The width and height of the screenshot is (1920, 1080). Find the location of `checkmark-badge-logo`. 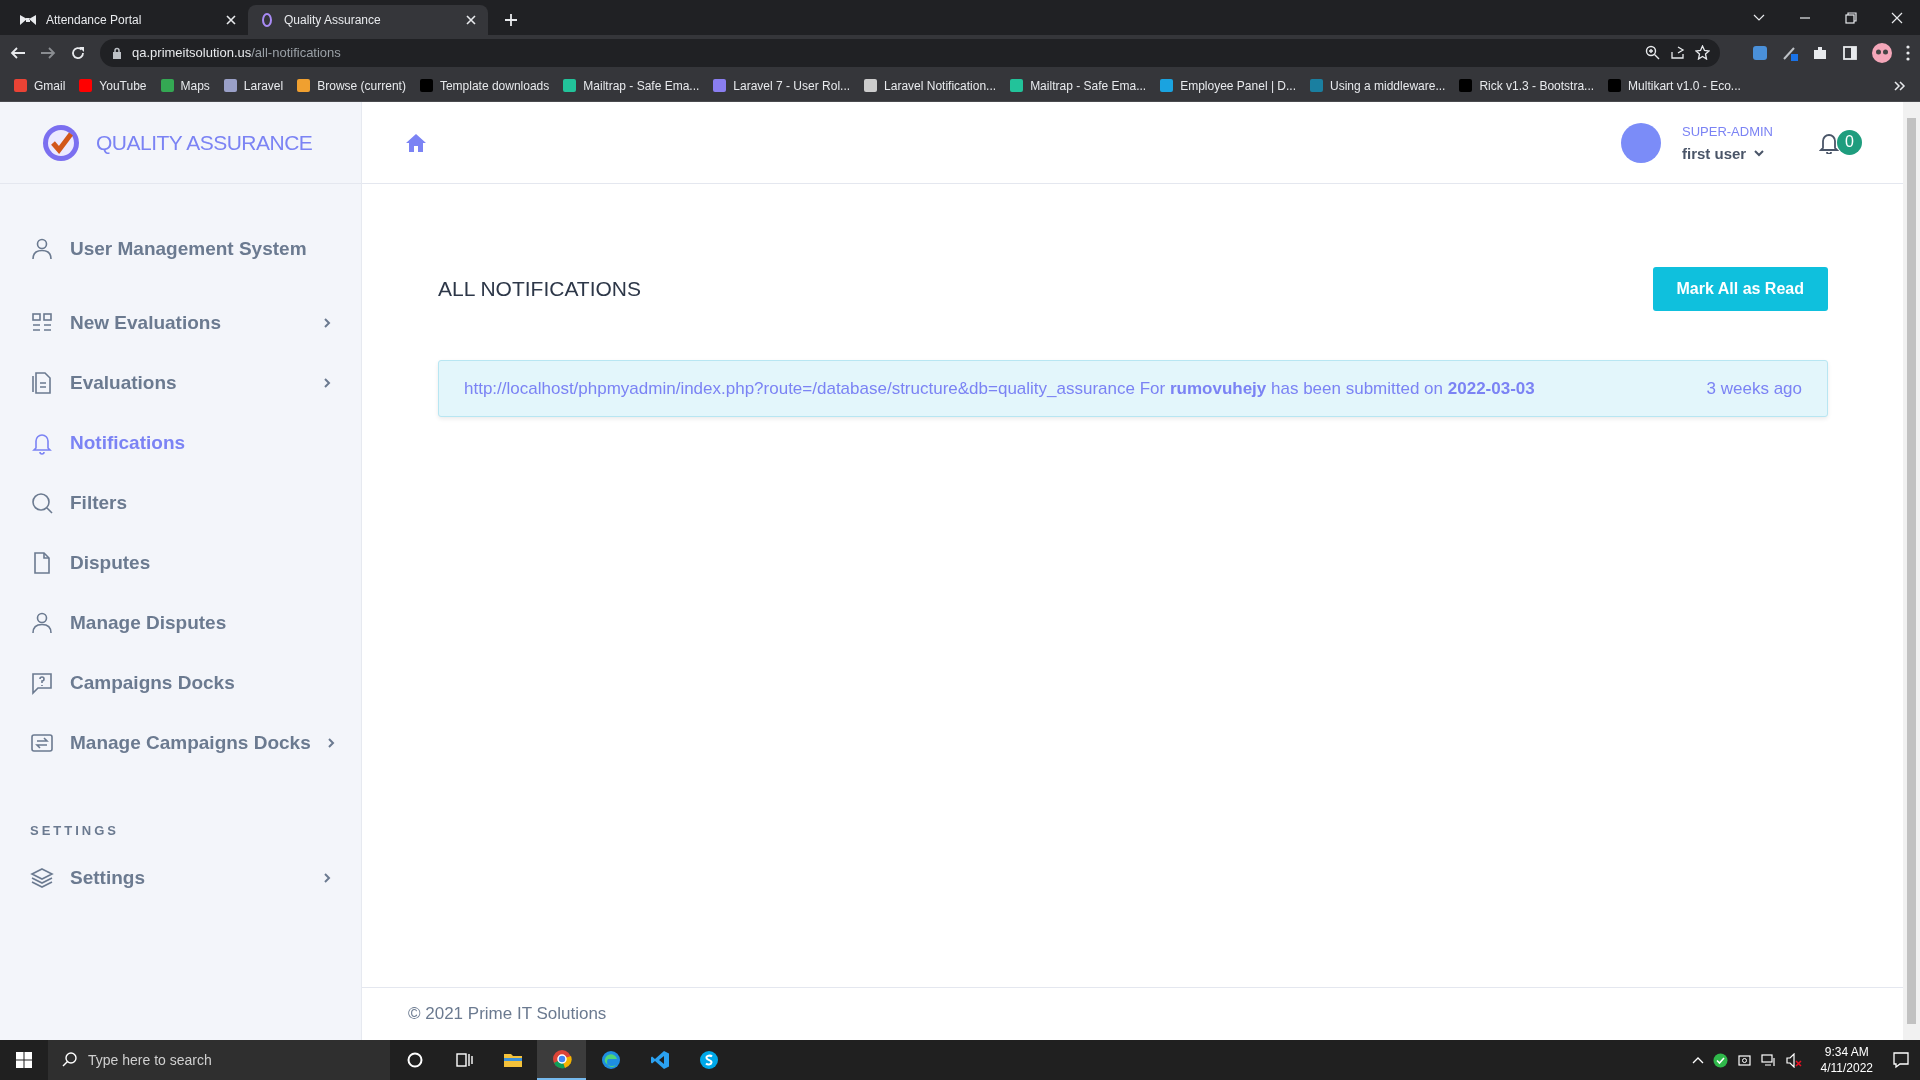

checkmark-badge-logo is located at coordinates (61, 142).